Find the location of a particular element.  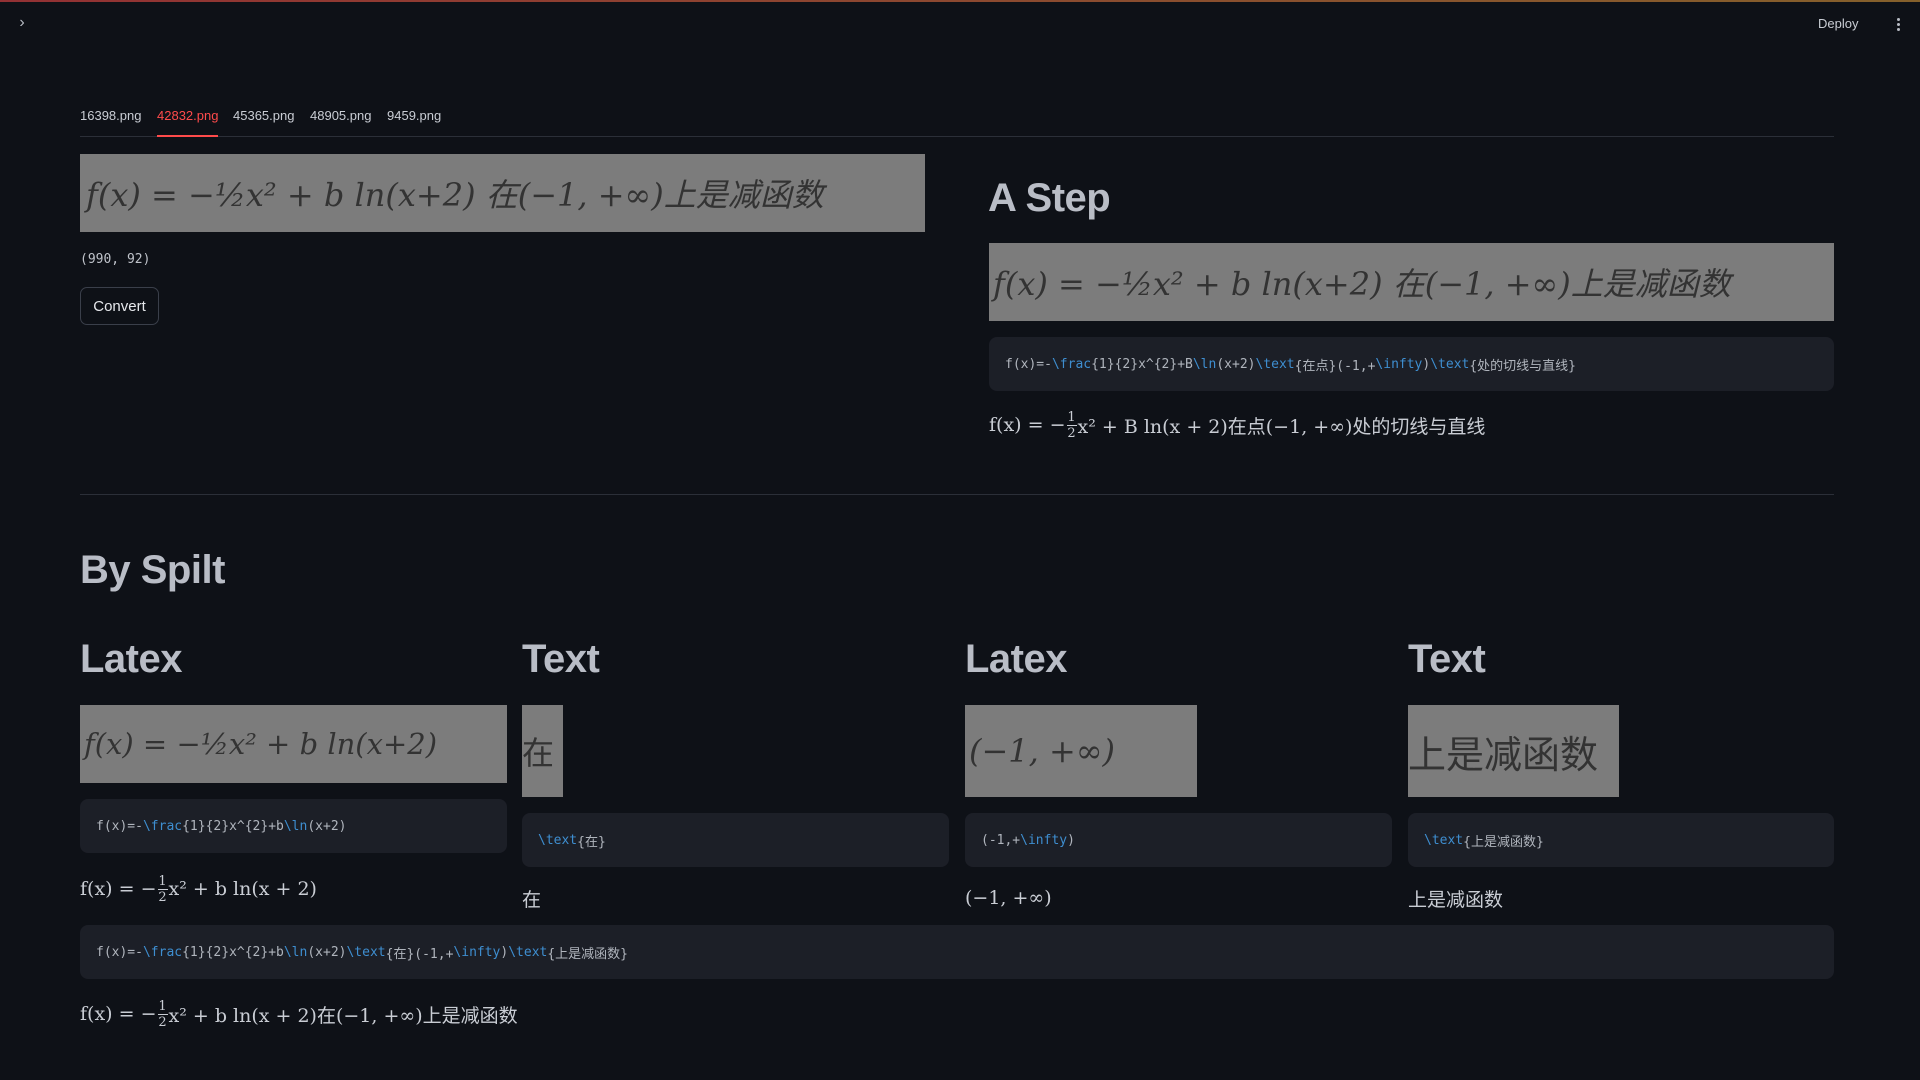

split-code-text-2: \text {上是减函数} is located at coordinates (1621, 840).